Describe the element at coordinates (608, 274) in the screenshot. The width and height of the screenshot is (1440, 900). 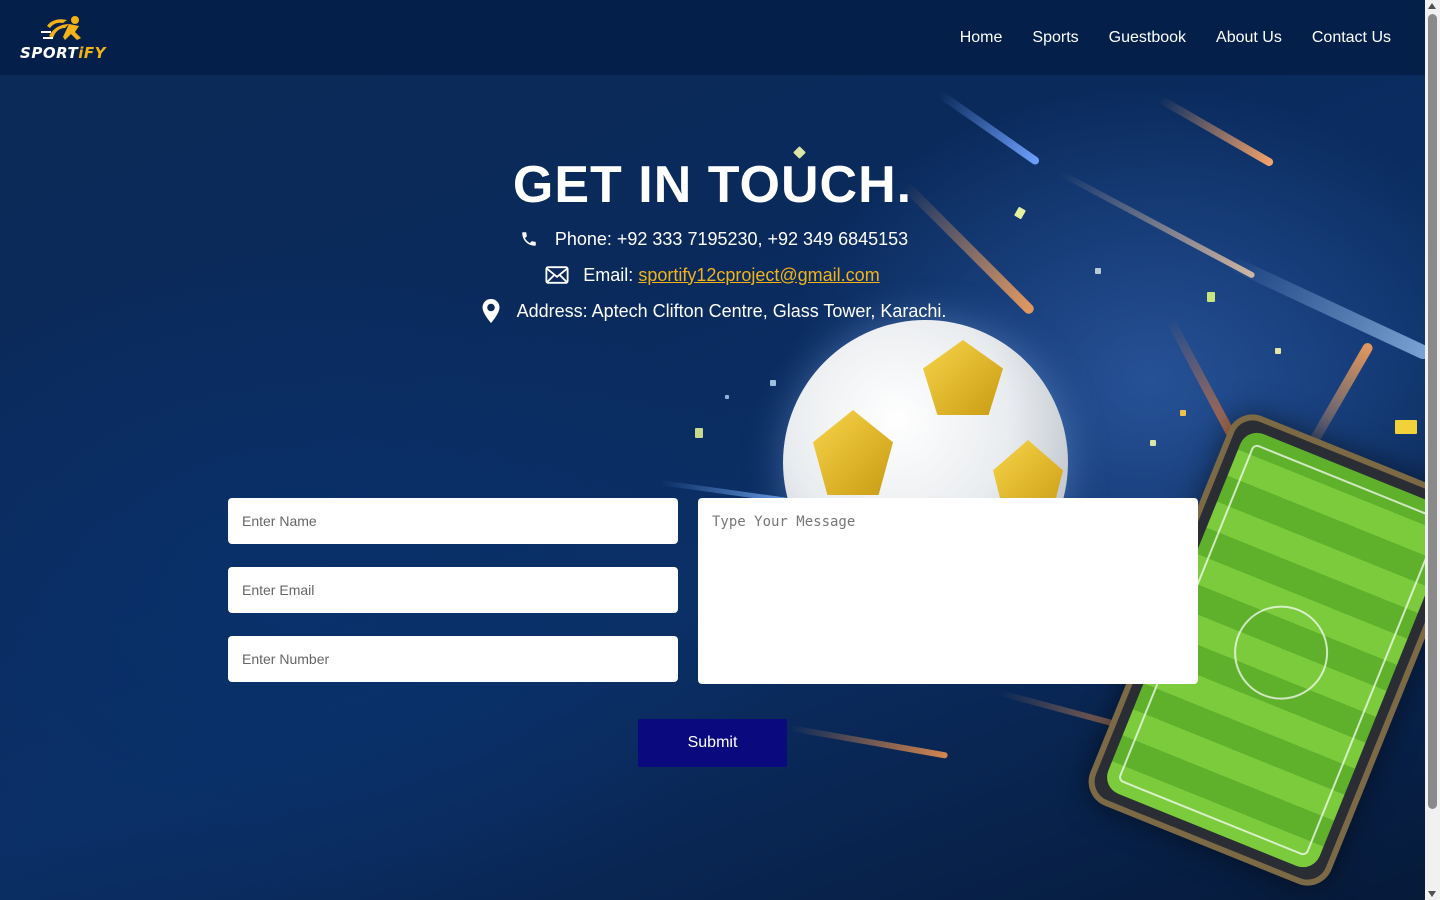
I see `email-label: Email:` at that location.